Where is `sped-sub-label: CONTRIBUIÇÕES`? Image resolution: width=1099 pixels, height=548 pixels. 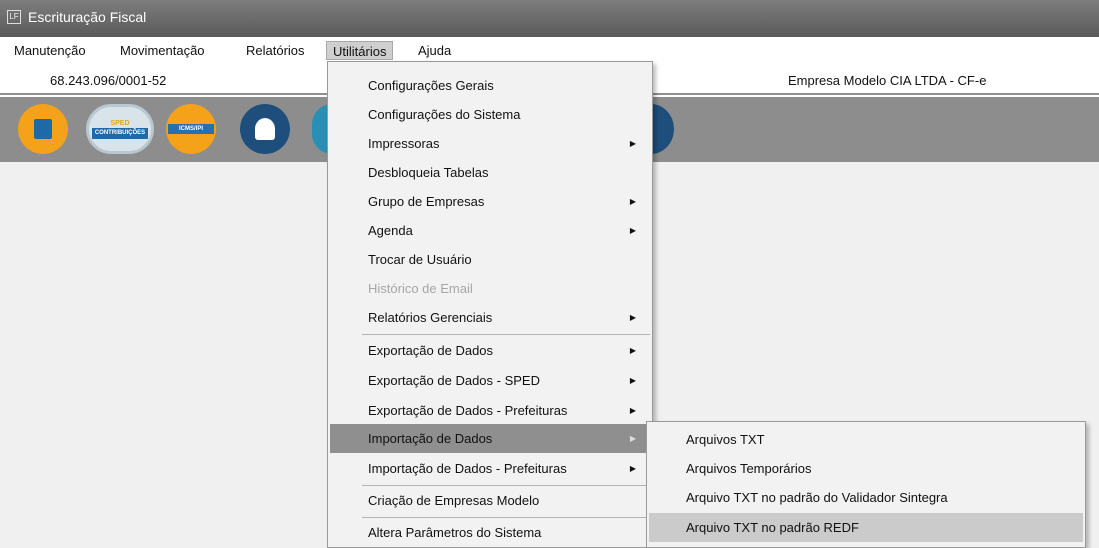
sped-sub-label: CONTRIBUIÇÕES is located at coordinates (120, 133).